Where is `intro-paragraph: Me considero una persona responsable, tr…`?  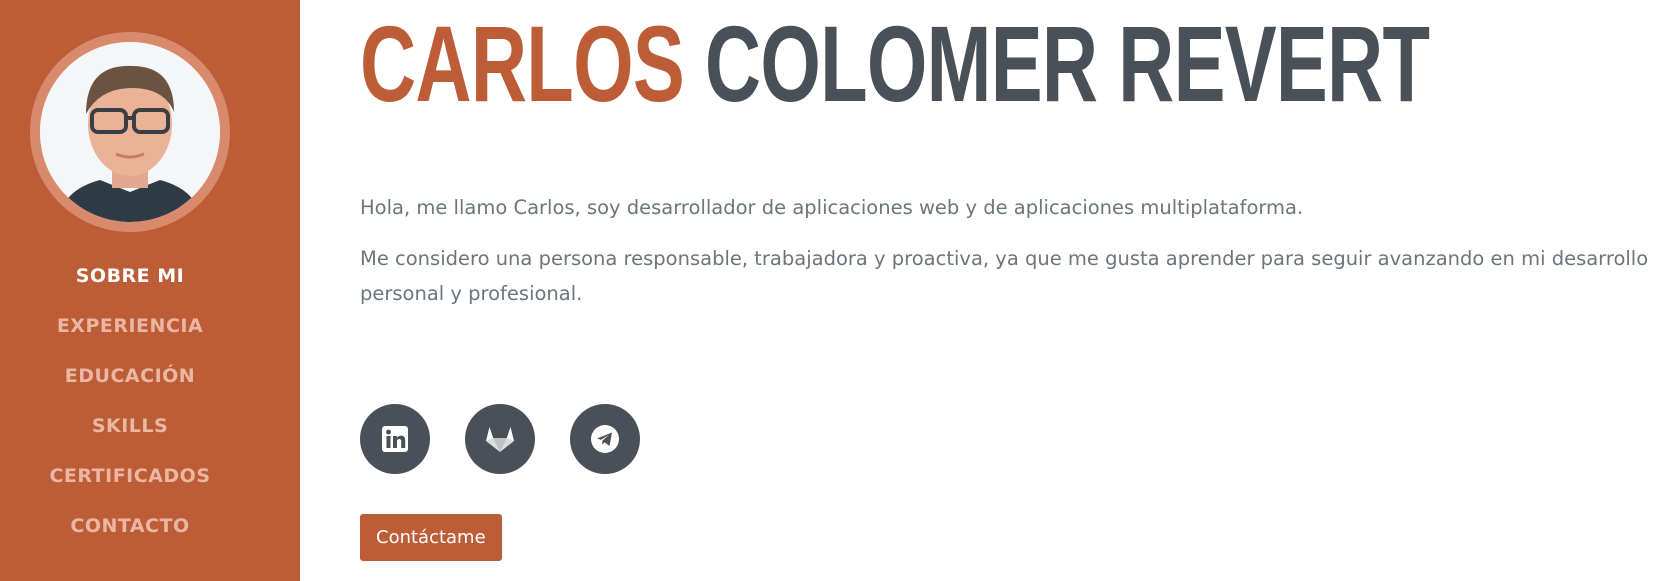
intro-paragraph: Me considero una persona responsable, tr… is located at coordinates (1004, 276).